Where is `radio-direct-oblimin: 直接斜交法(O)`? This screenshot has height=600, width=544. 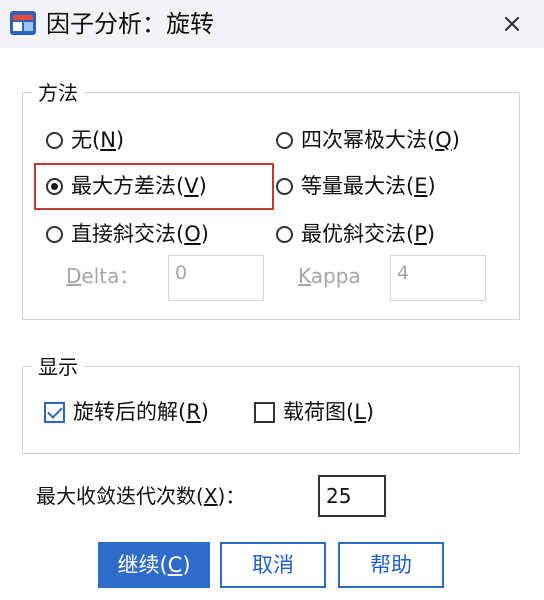
radio-direct-oblimin: 直接斜交法(O) is located at coordinates (127, 234).